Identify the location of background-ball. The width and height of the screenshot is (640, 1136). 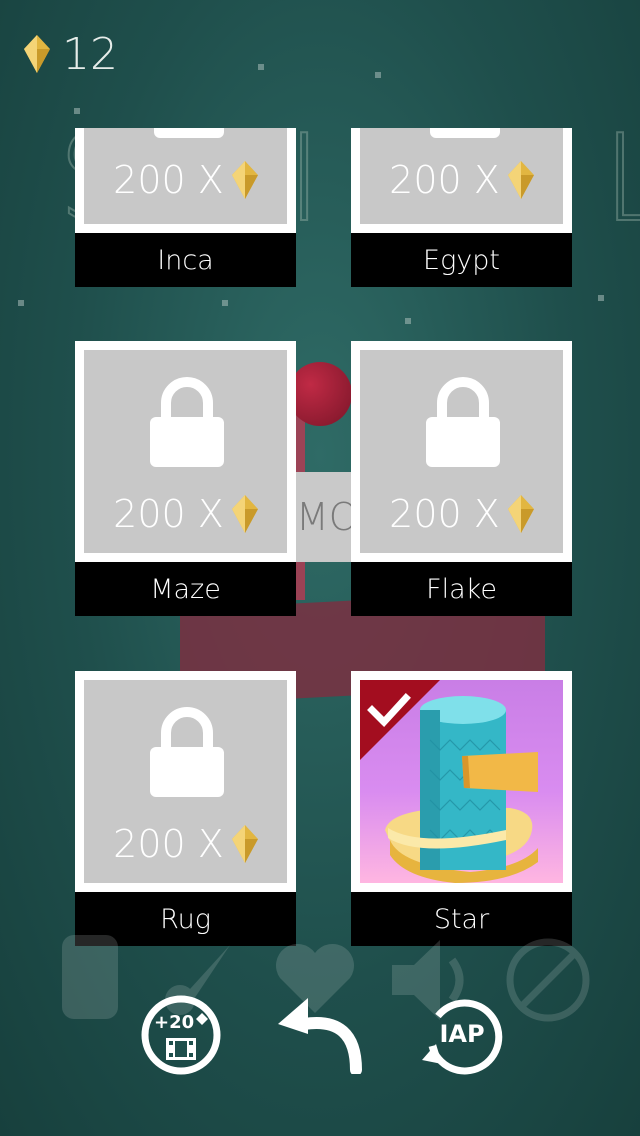
(320, 394).